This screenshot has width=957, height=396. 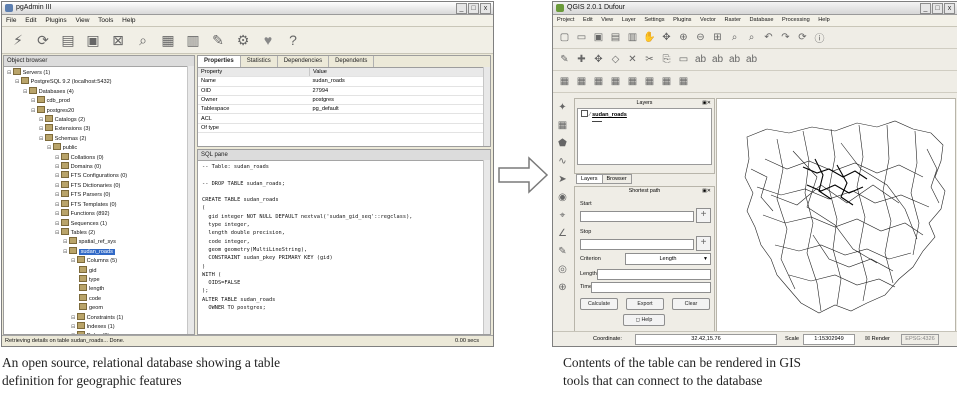 What do you see at coordinates (644, 114) in the screenshot?
I see `layer-item: ⁄ sudan_roads` at bounding box center [644, 114].